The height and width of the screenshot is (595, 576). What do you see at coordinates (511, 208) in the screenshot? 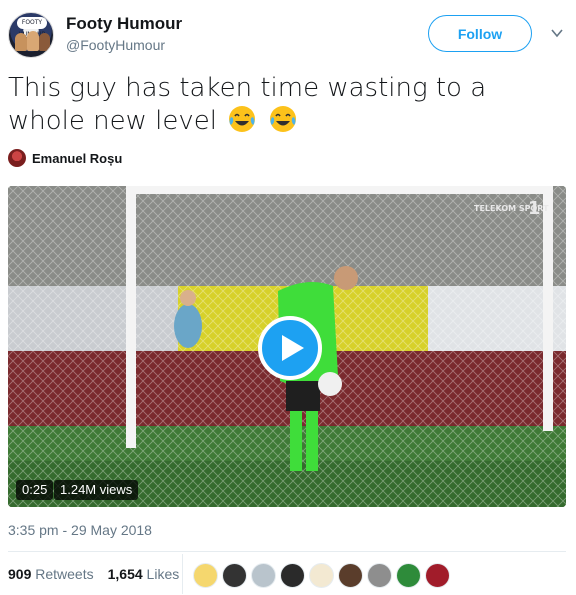
I see `channel-logo: TELEKOM SPORT 1` at bounding box center [511, 208].